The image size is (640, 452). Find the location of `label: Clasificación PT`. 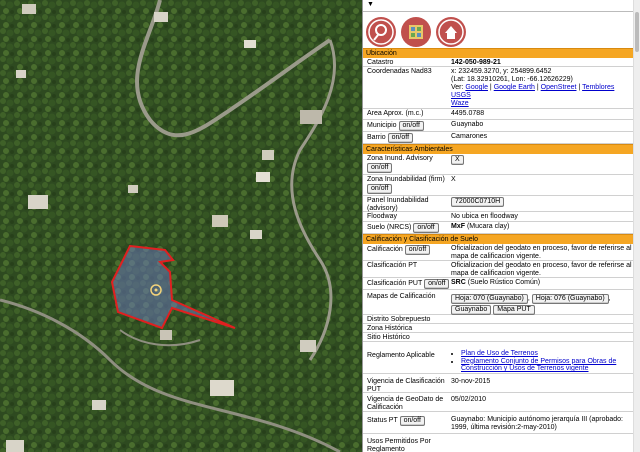

label: Clasificación PT is located at coordinates (392, 265).